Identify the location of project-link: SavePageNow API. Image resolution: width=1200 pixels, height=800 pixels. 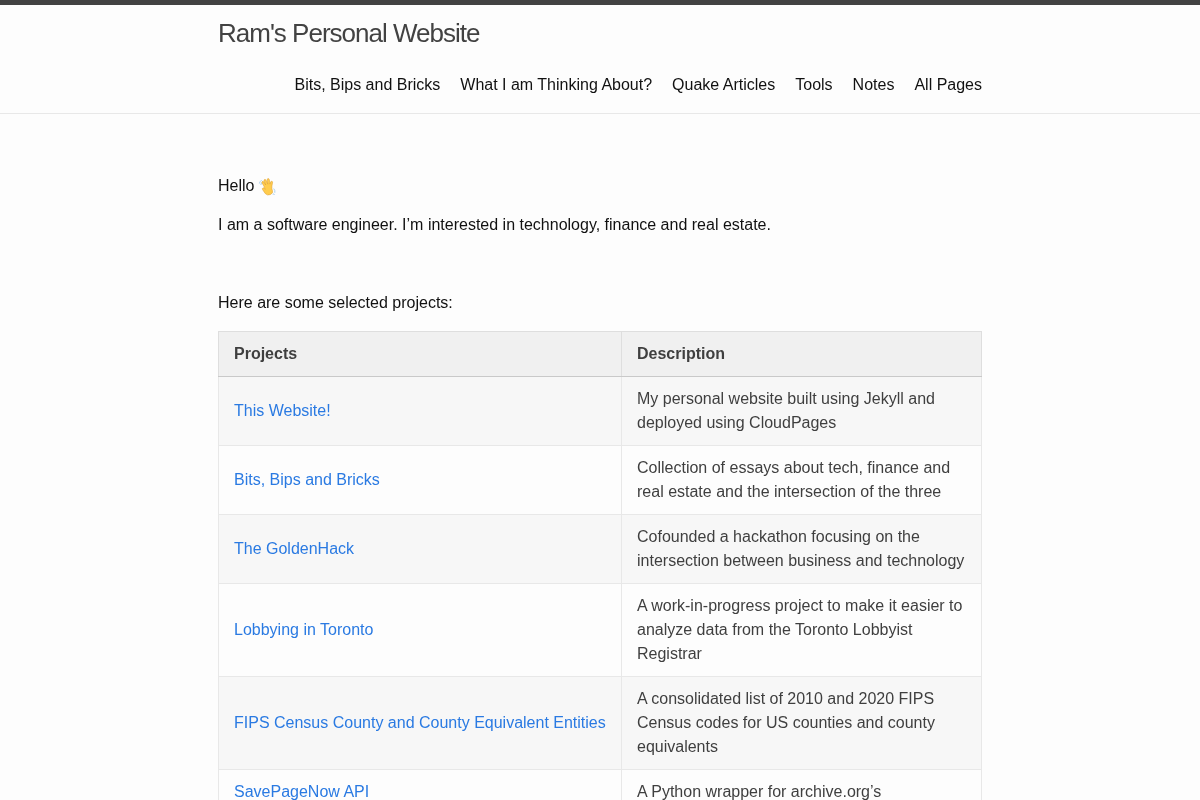
(302, 791).